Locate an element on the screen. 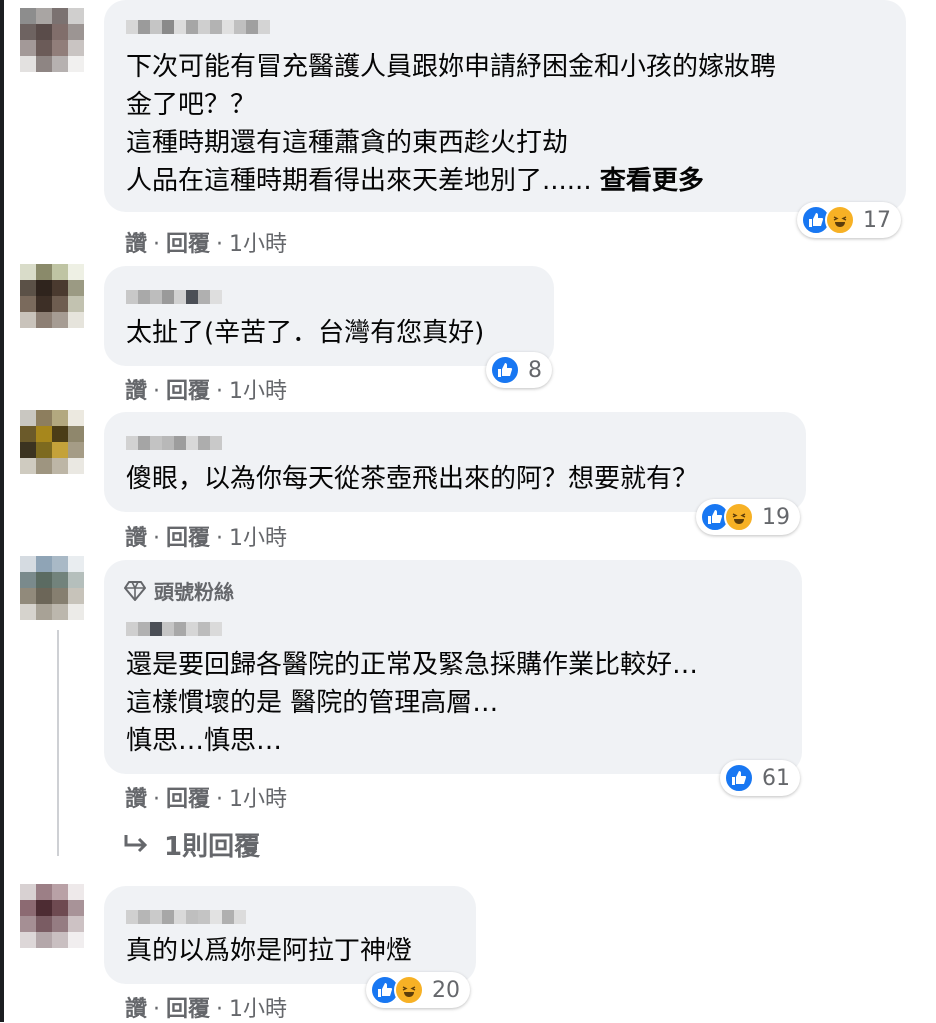 The height and width of the screenshot is (1023, 936). view-replies-link: 1則回覆 is located at coordinates (191, 844).